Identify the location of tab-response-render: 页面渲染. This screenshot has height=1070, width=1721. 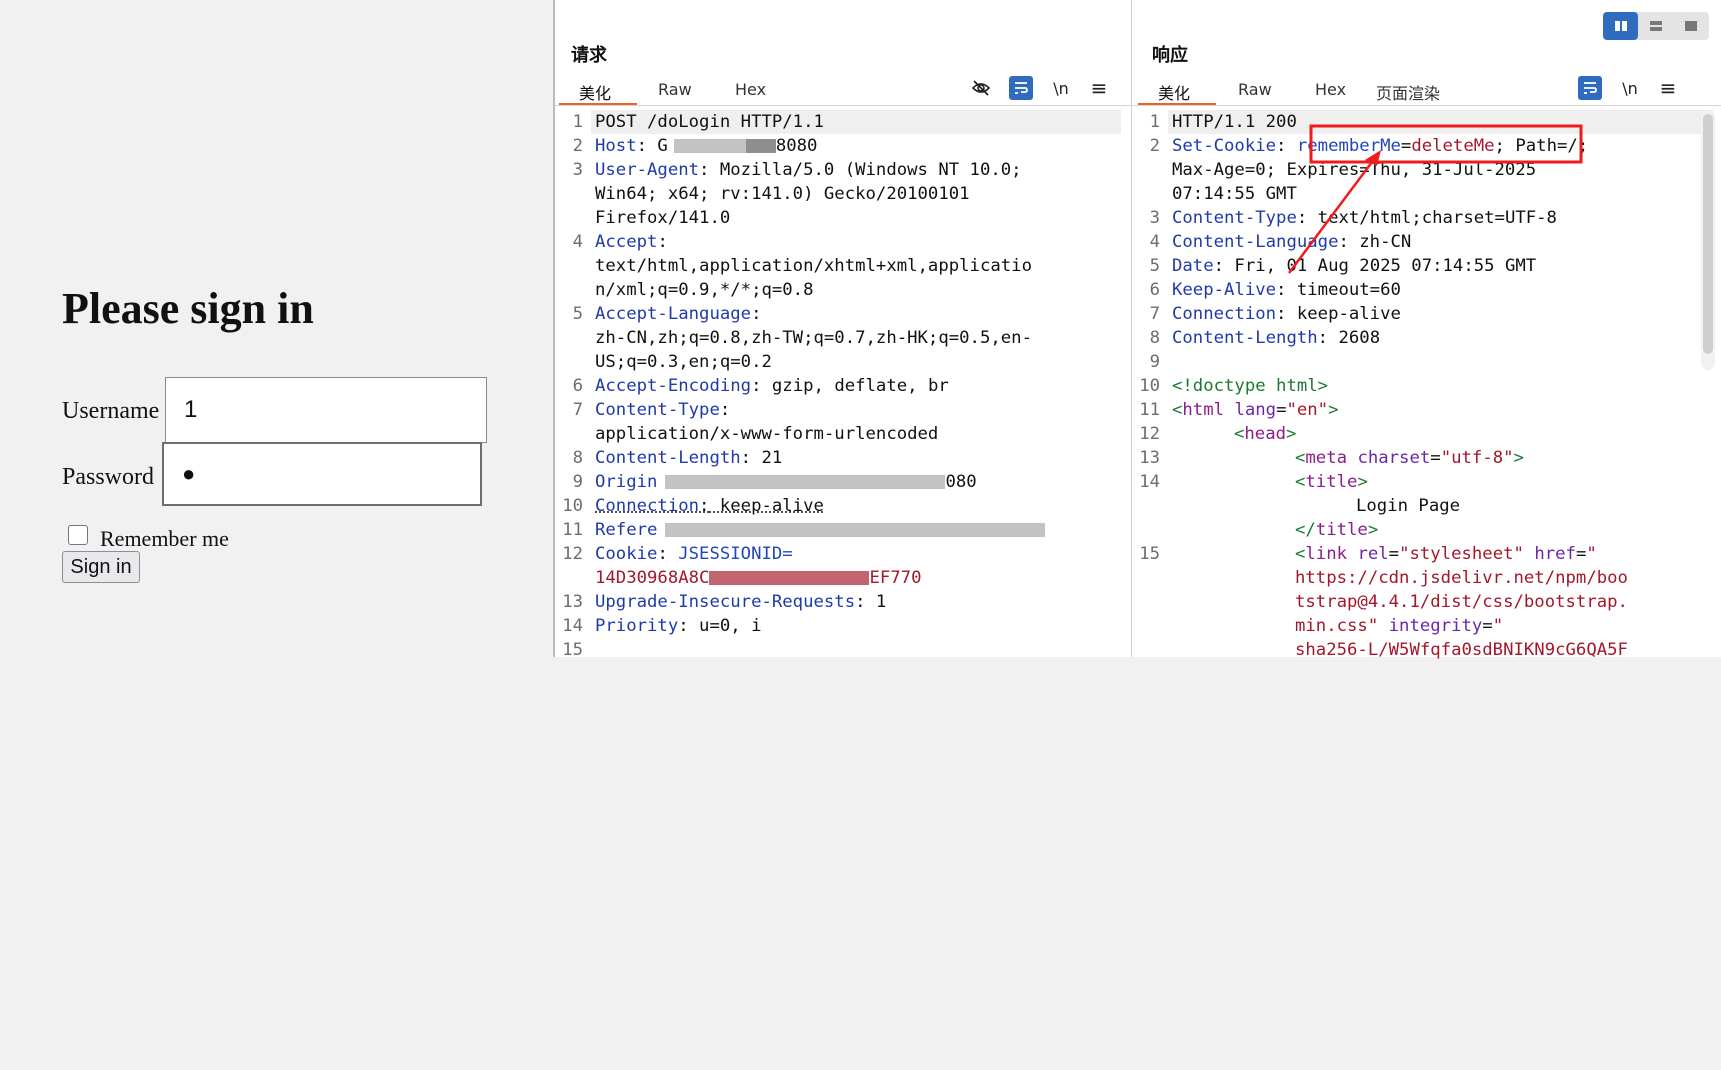
(1408, 92).